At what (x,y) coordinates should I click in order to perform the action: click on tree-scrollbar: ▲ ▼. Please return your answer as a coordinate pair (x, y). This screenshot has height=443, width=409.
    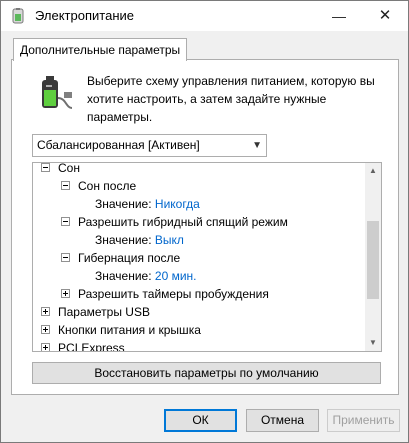
    Looking at the image, I should click on (373, 257).